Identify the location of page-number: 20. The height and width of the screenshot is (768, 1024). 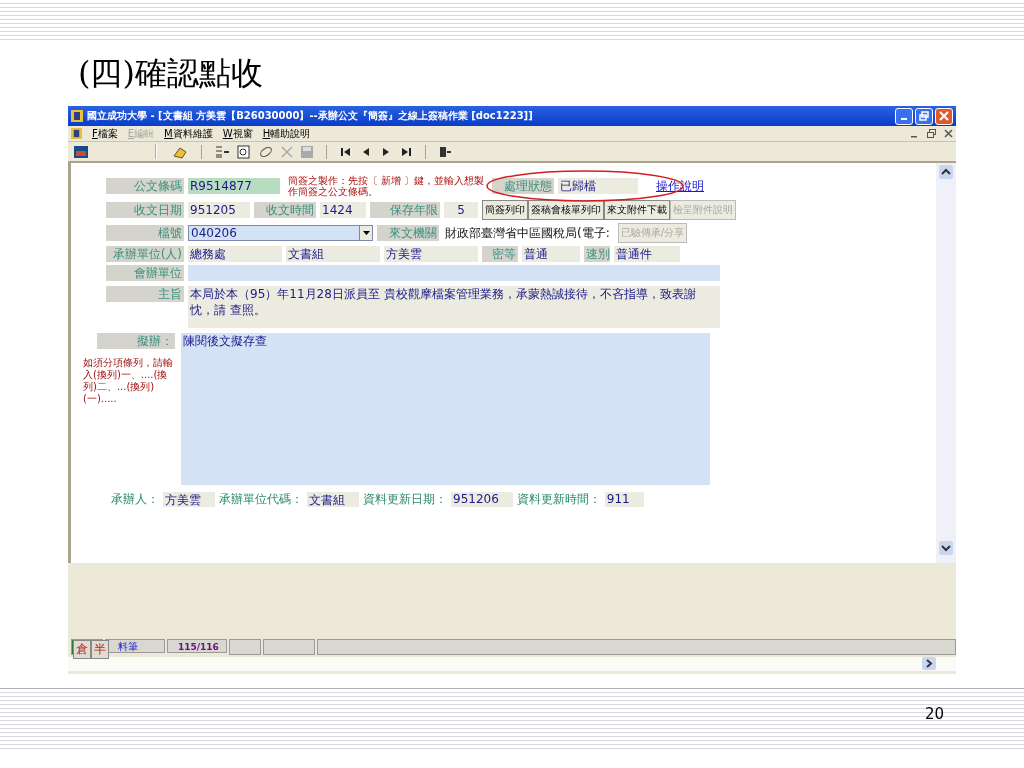
(934, 714).